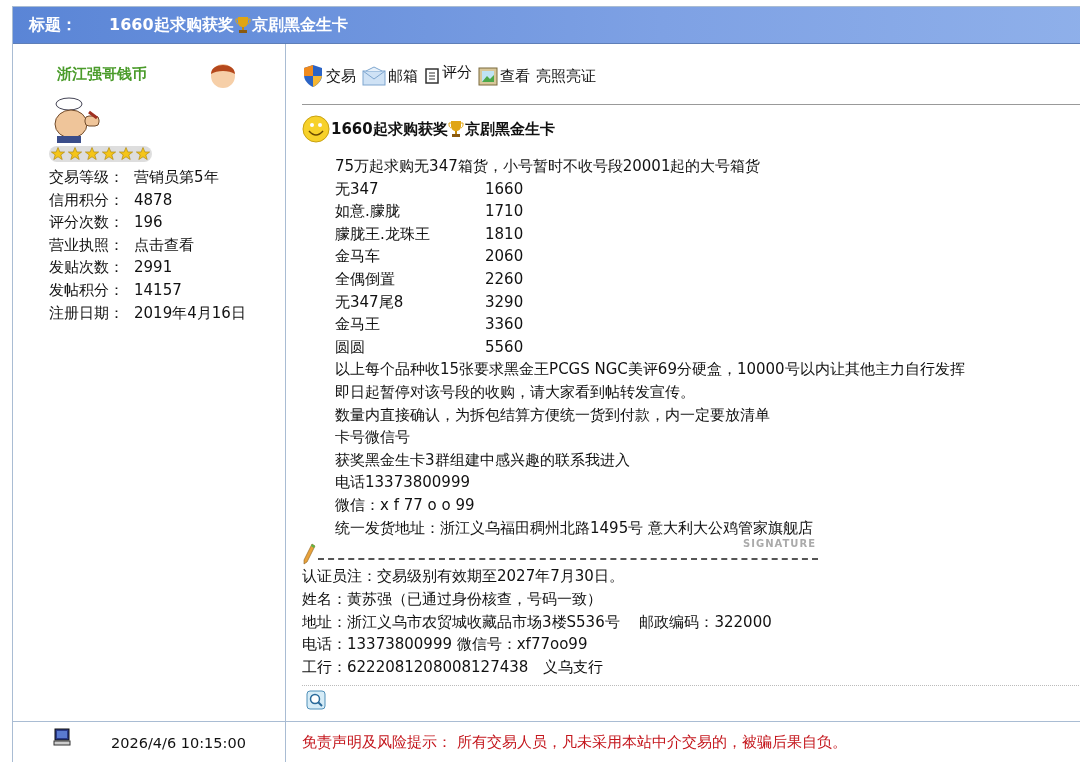  I want to click on post-timestamp: 2026/4/6 10:15:00, so click(178, 742).